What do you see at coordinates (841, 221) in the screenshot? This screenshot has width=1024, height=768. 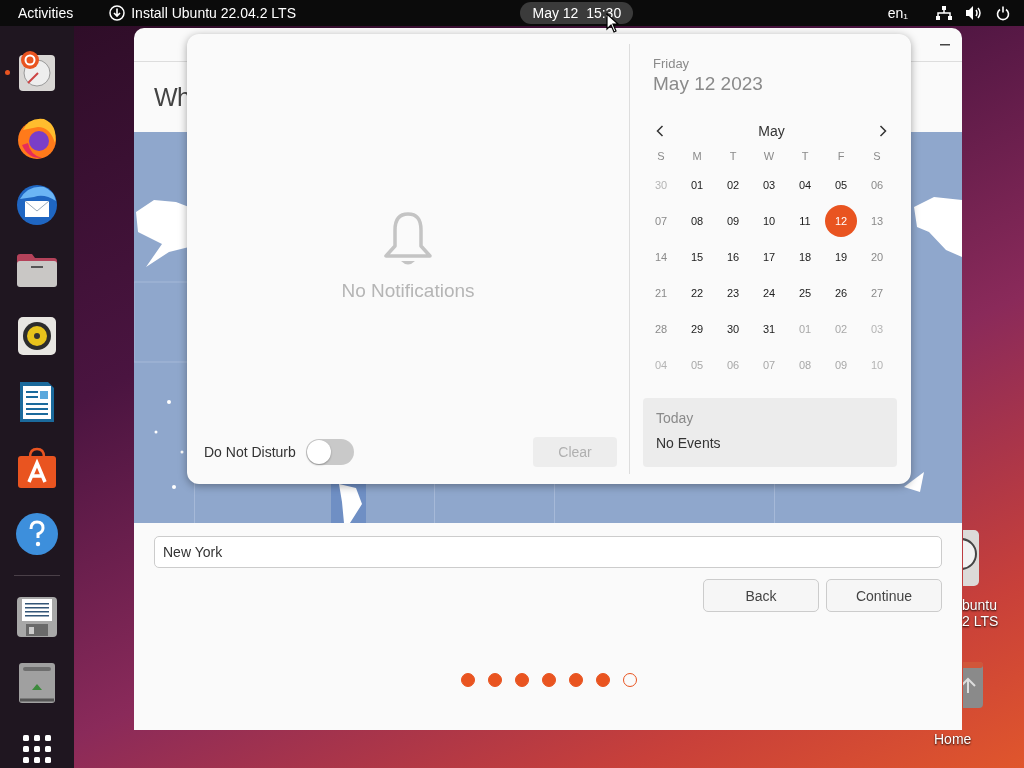 I see `calendar-day: 12` at bounding box center [841, 221].